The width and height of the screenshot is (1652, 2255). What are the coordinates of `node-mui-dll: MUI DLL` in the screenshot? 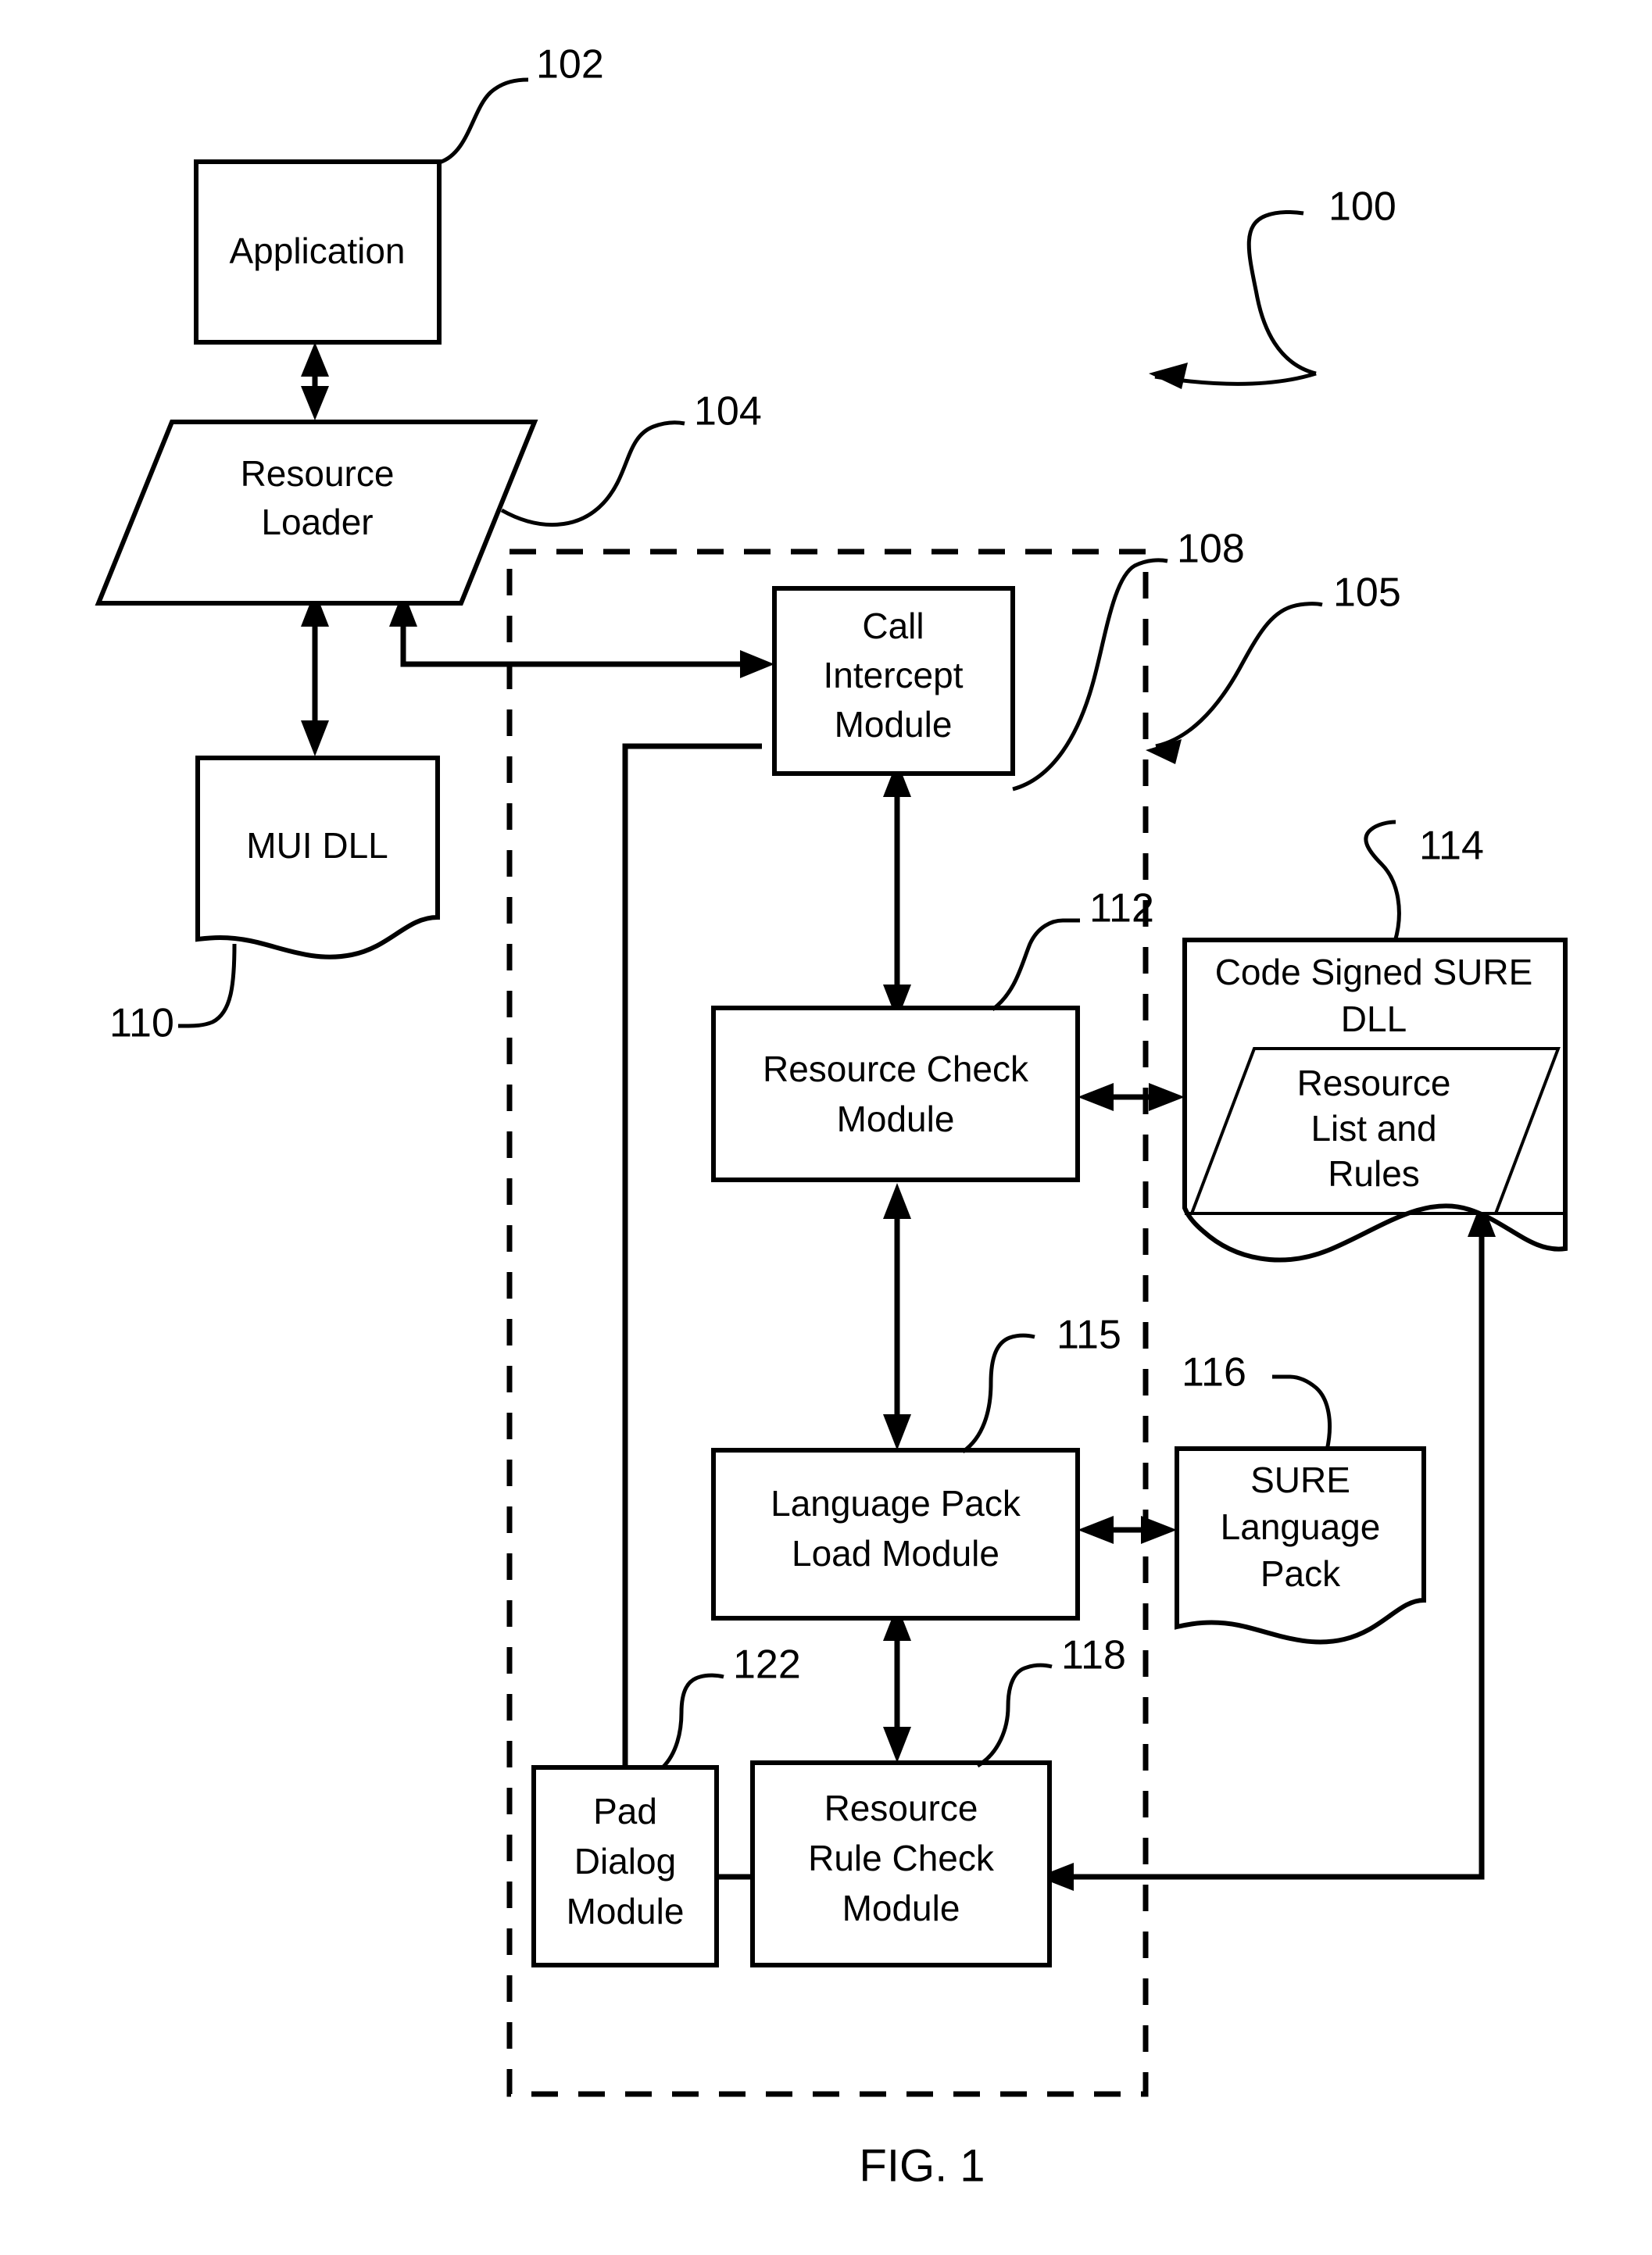 It's located at (317, 858).